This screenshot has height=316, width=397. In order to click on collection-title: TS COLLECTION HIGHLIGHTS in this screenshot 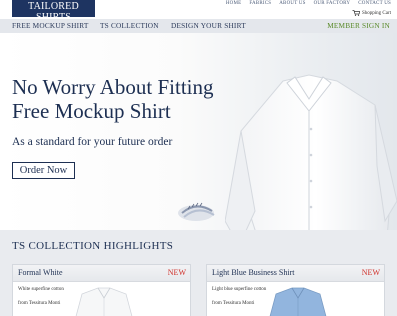, I will do `click(93, 246)`.